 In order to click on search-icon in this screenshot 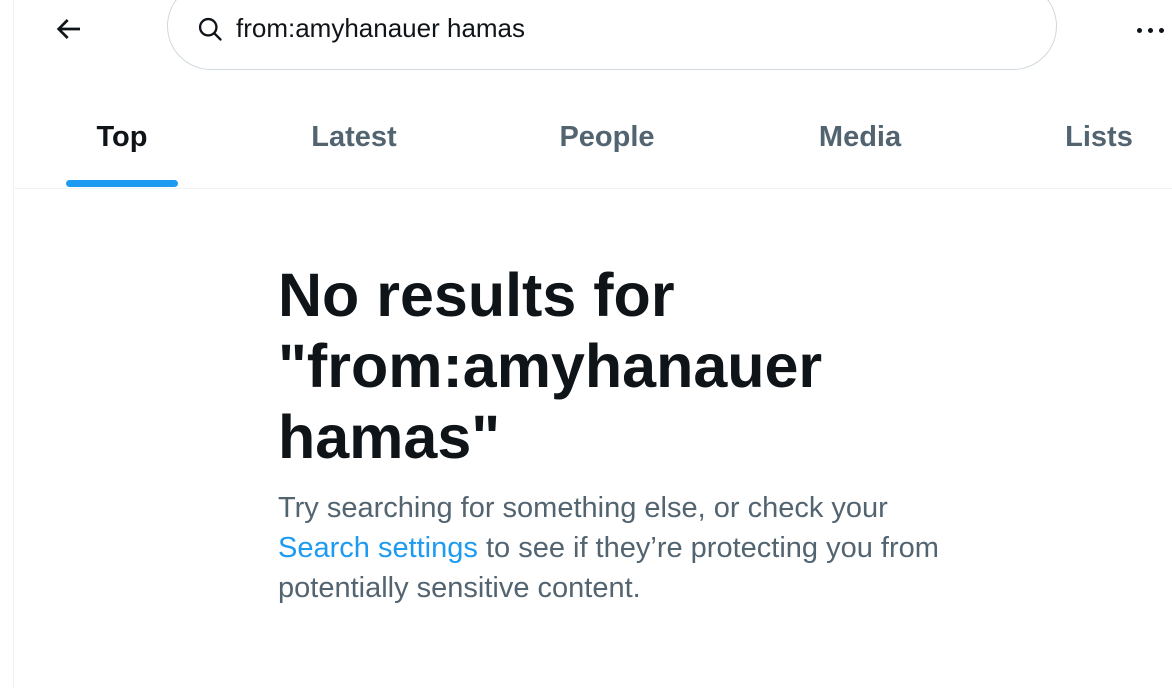, I will do `click(210, 29)`.